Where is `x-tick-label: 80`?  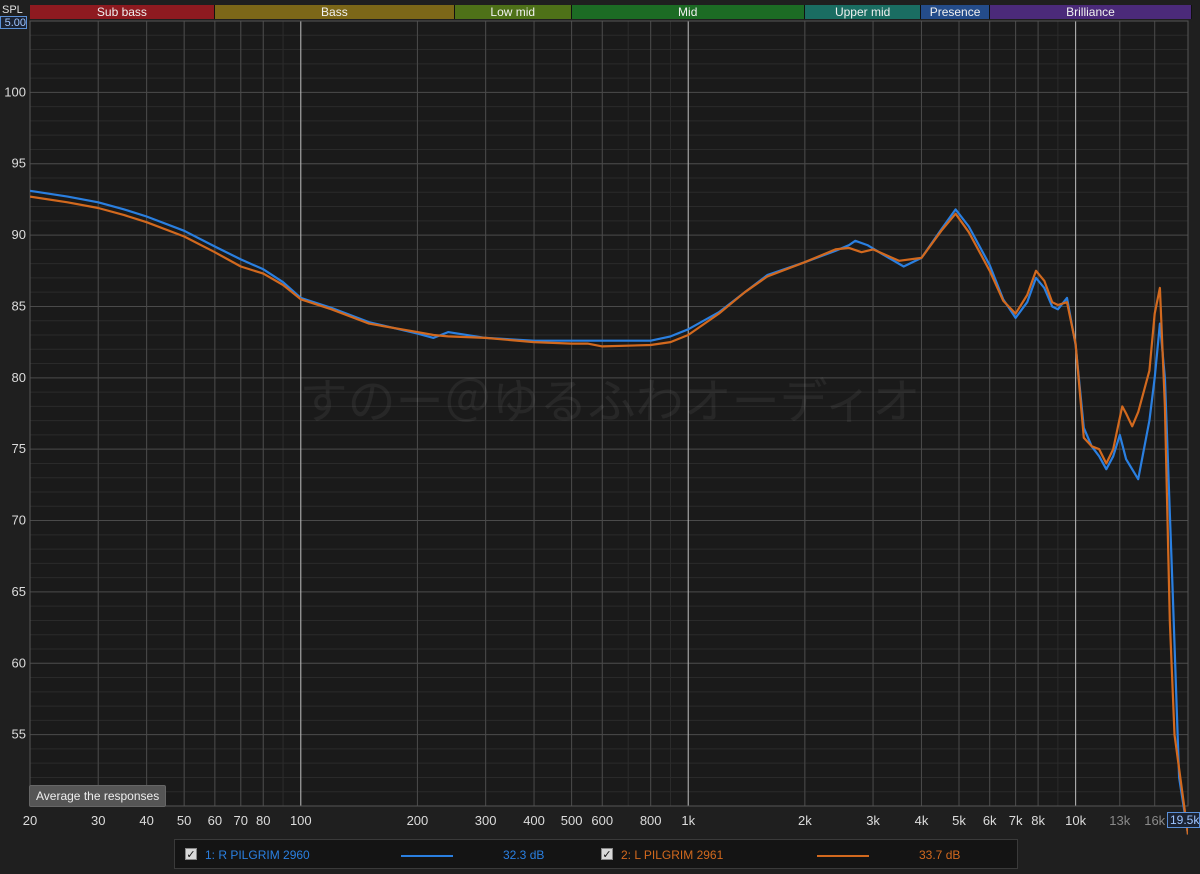 x-tick-label: 80 is located at coordinates (263, 820).